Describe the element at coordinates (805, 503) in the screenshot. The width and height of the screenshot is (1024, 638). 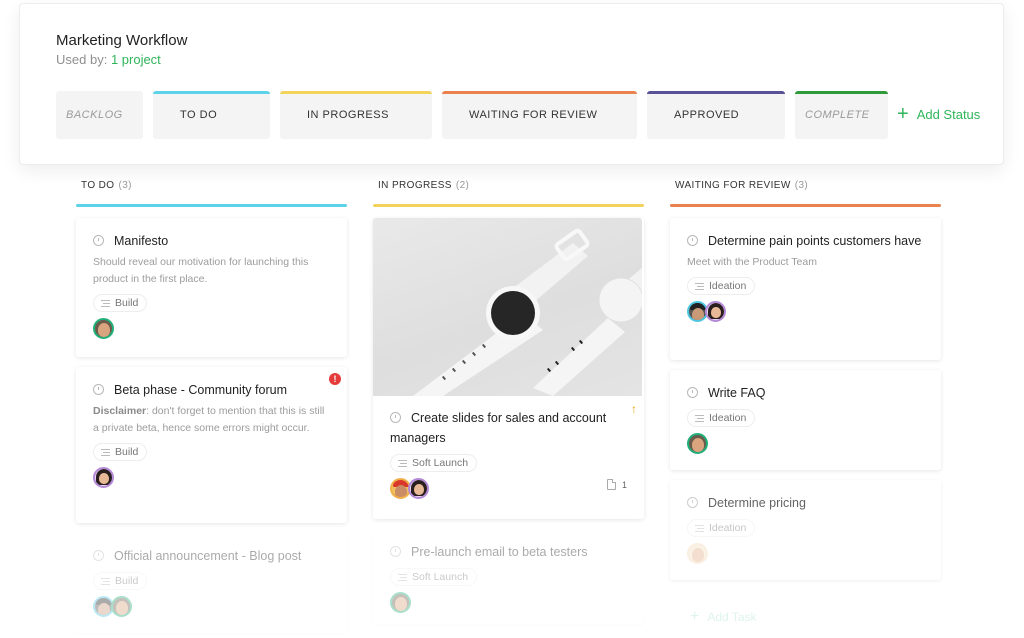
I see `task-title: Determine pricing` at that location.